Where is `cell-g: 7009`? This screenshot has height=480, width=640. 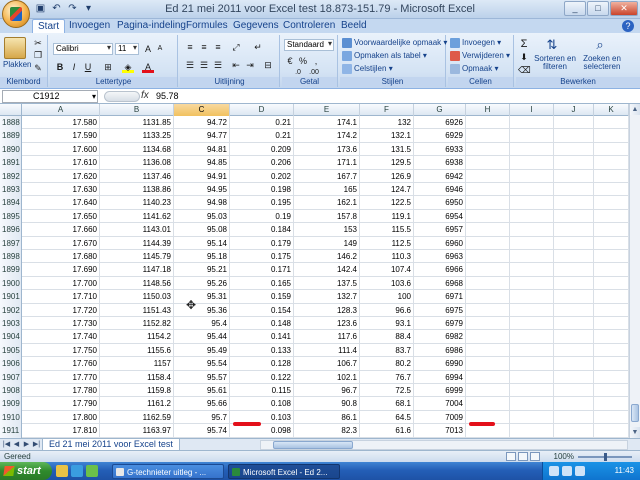
cell-g: 7009 is located at coordinates (440, 417).